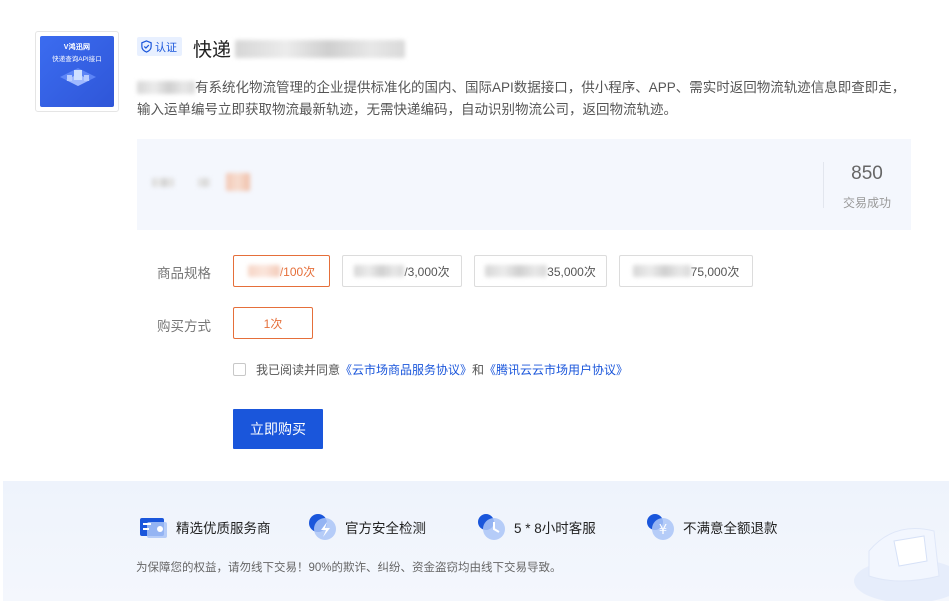 Image resolution: width=952 pixels, height=604 pixels. I want to click on spec-option-label: /100次, so click(297, 271).